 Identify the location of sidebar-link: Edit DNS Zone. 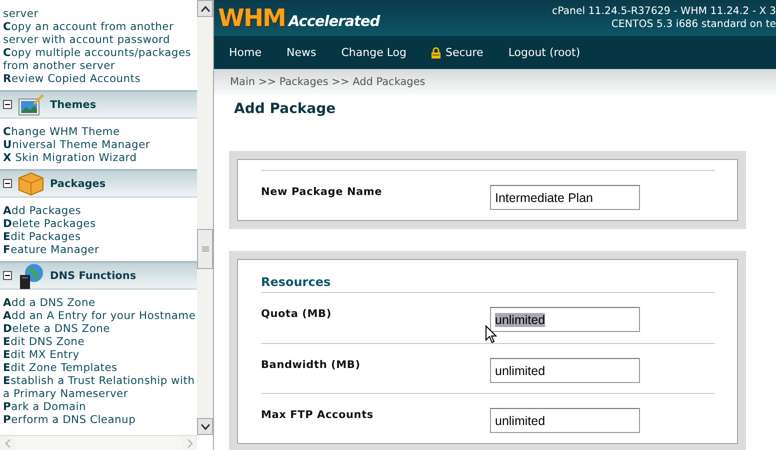
(100, 341).